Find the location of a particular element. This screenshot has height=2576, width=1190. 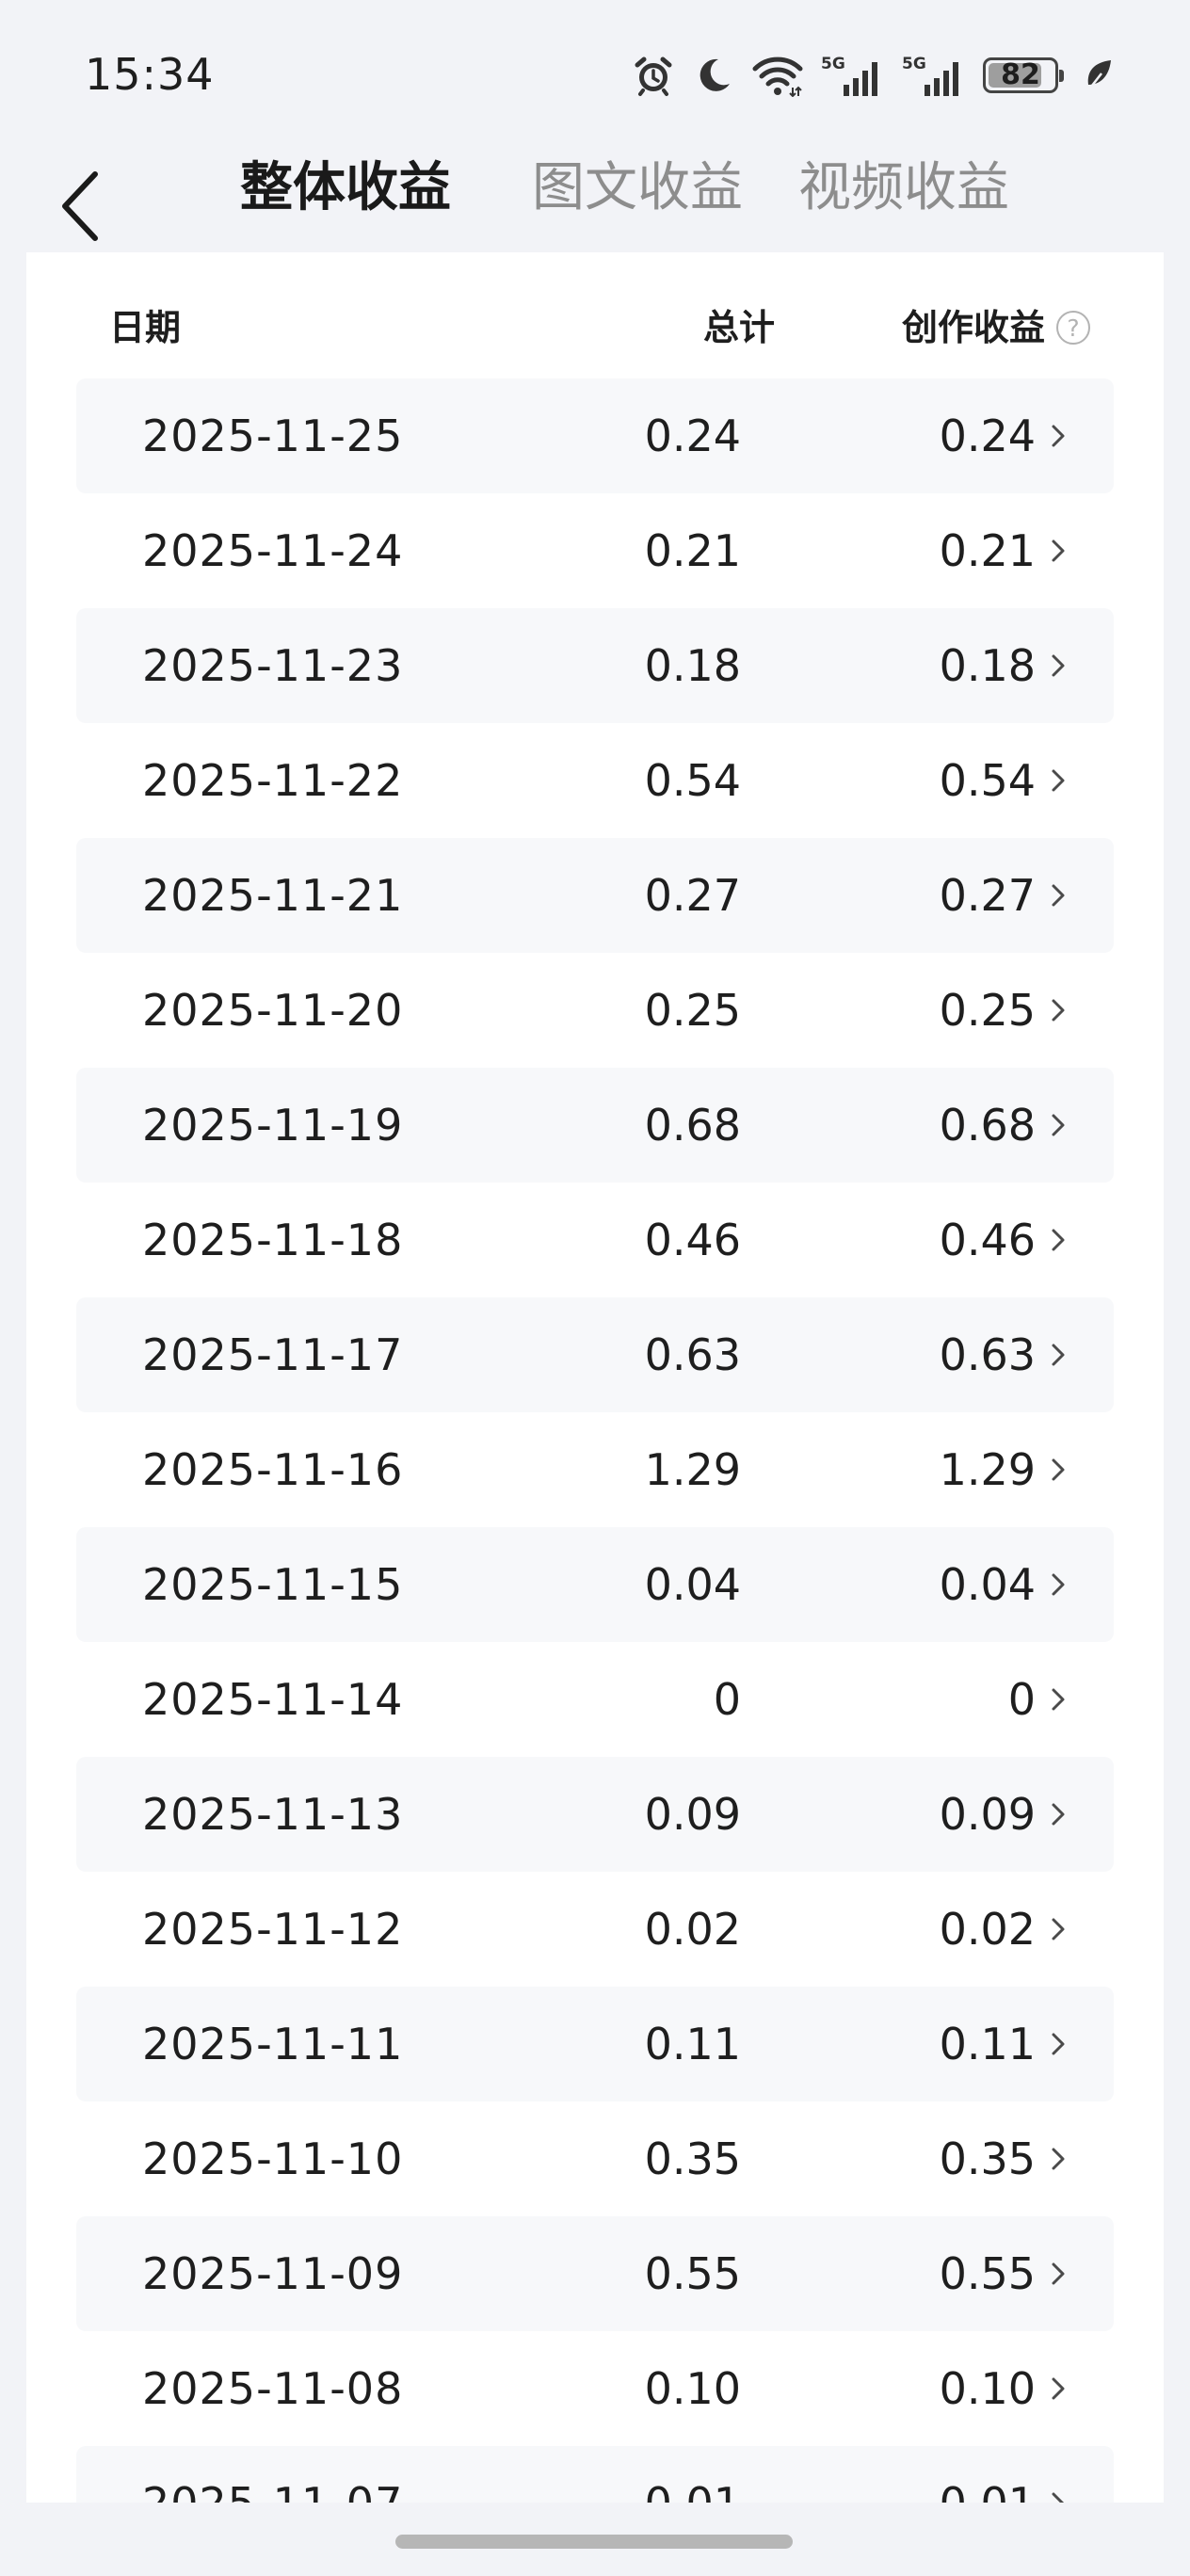

table-row: 2025-11-09 0.55 0.55 is located at coordinates (595, 2273).